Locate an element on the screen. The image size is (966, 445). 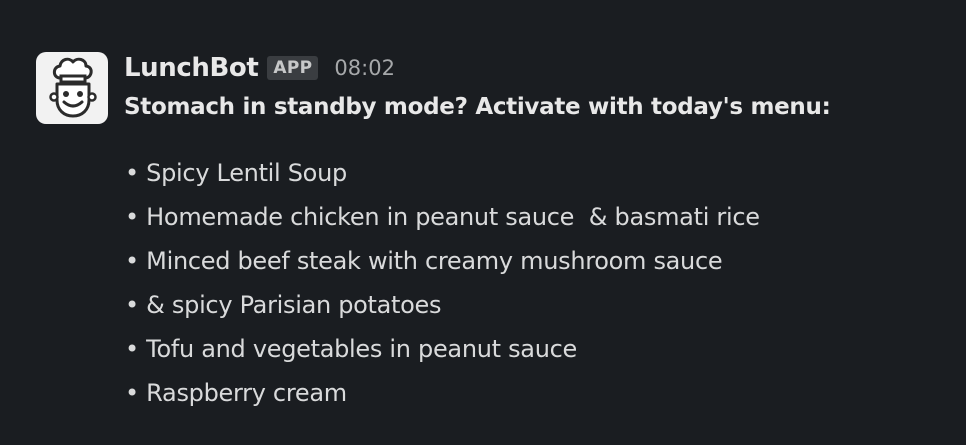
sender-name: LunchBot is located at coordinates (191, 68).